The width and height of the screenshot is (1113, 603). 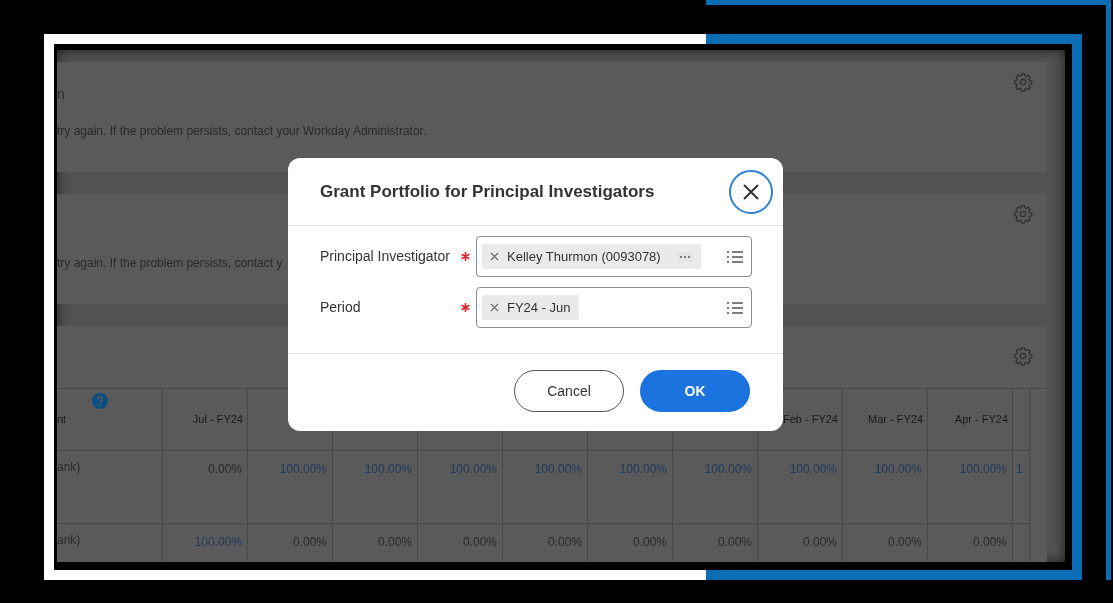 I want to click on dialog-title: Grant Portfolio for Principal Investigators, so click(x=487, y=191).